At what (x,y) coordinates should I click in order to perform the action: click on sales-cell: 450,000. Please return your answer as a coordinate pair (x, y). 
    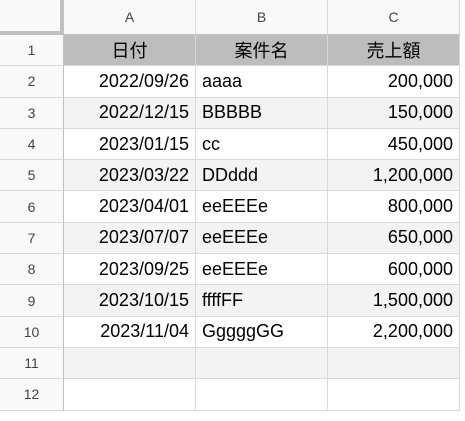
    Looking at the image, I should click on (394, 144).